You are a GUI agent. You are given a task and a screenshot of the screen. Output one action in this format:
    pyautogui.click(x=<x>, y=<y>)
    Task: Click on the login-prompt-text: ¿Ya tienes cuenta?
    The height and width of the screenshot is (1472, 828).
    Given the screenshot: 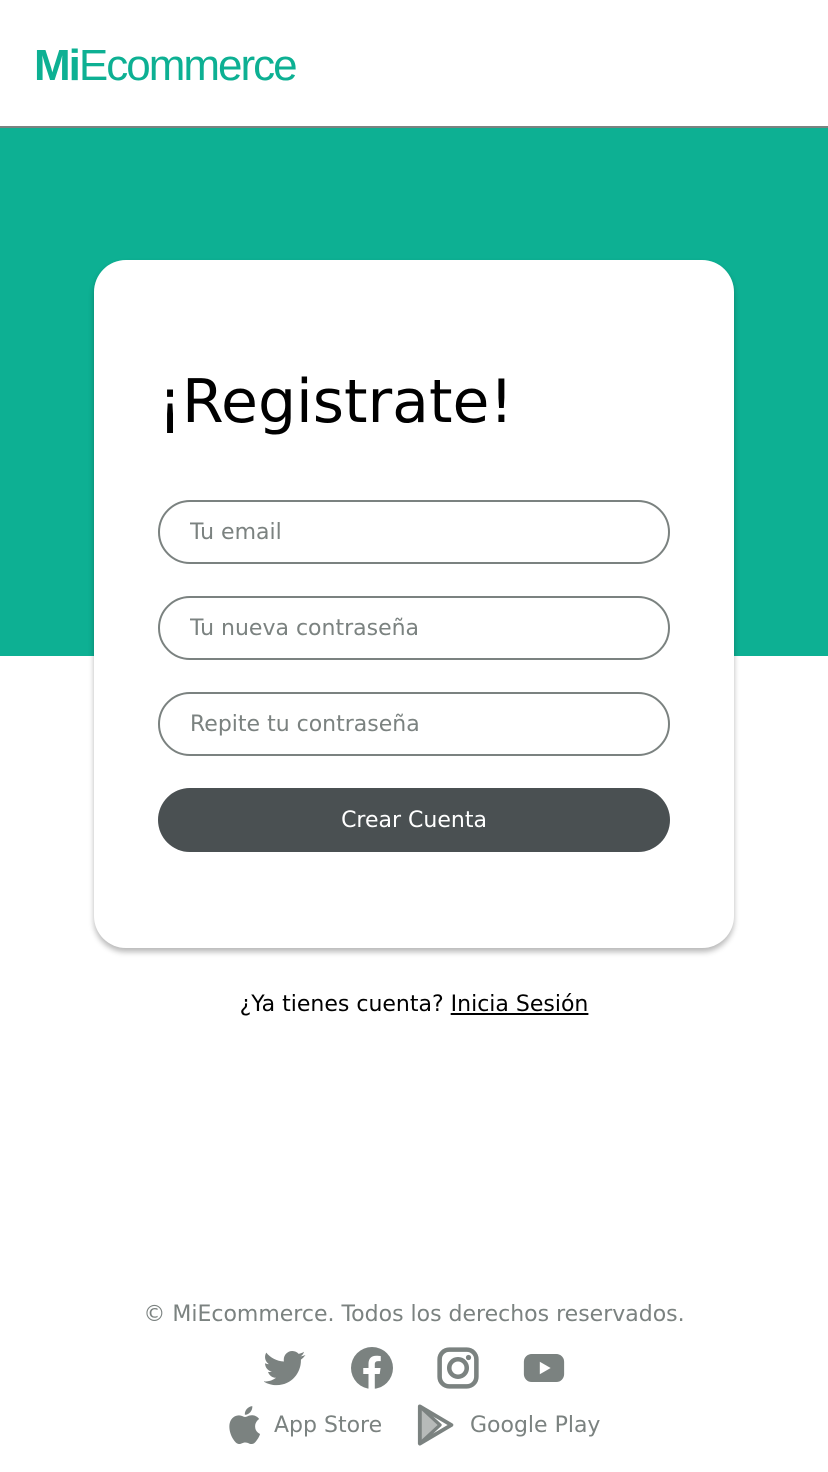 What is the action you would take?
    pyautogui.click(x=341, y=1004)
    